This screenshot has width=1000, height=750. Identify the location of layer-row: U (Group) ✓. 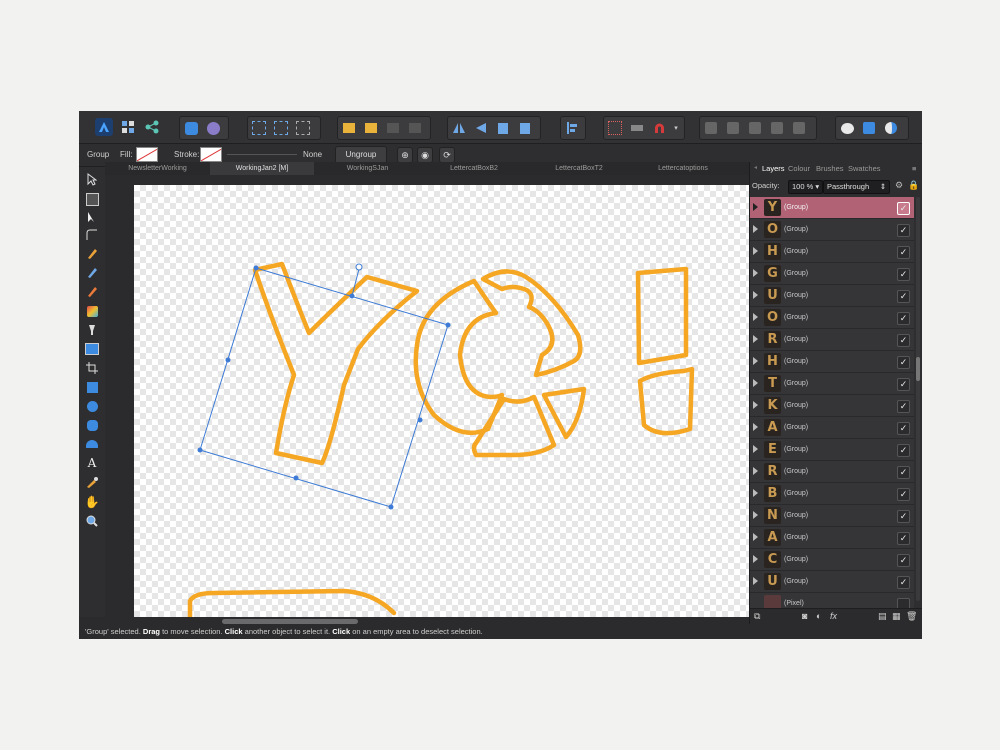
(832, 582).